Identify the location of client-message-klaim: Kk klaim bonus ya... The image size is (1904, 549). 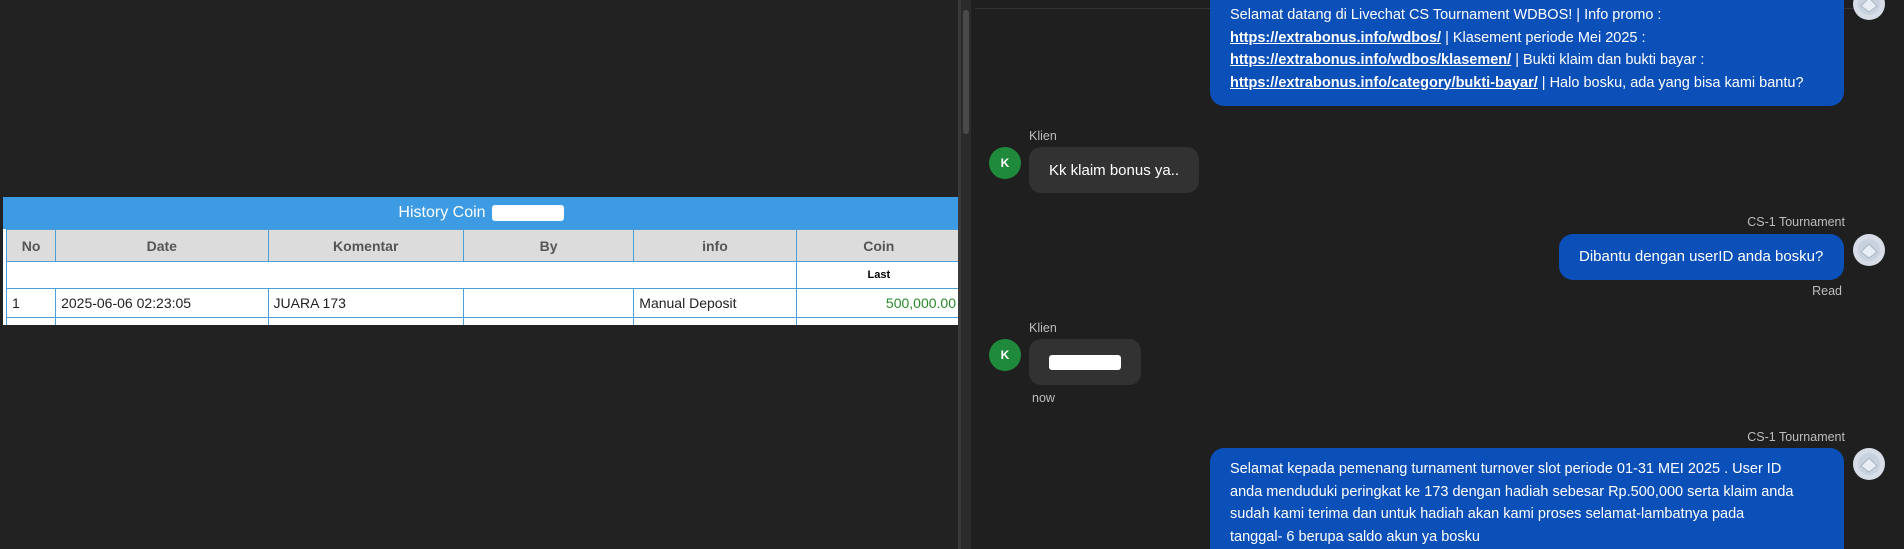
(1114, 170).